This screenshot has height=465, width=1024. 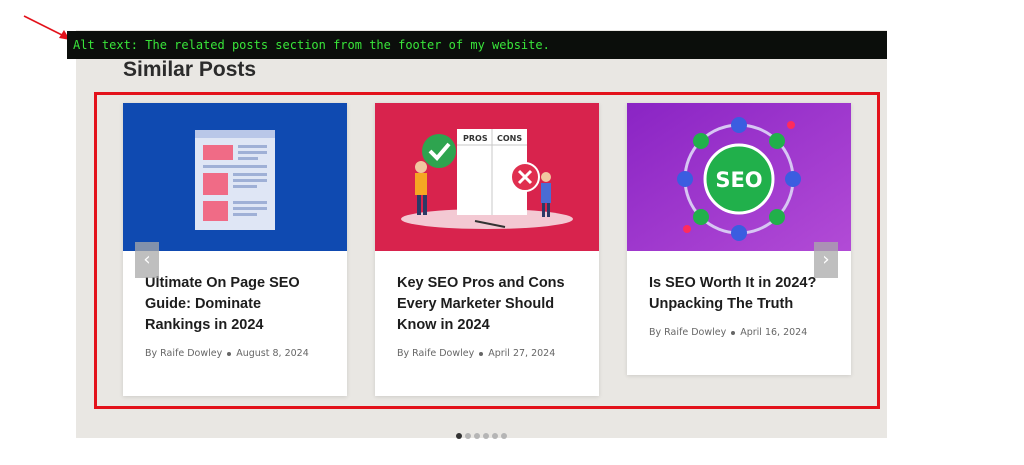 I want to click on annotation-arrow-icon, so click(x=46, y=27).